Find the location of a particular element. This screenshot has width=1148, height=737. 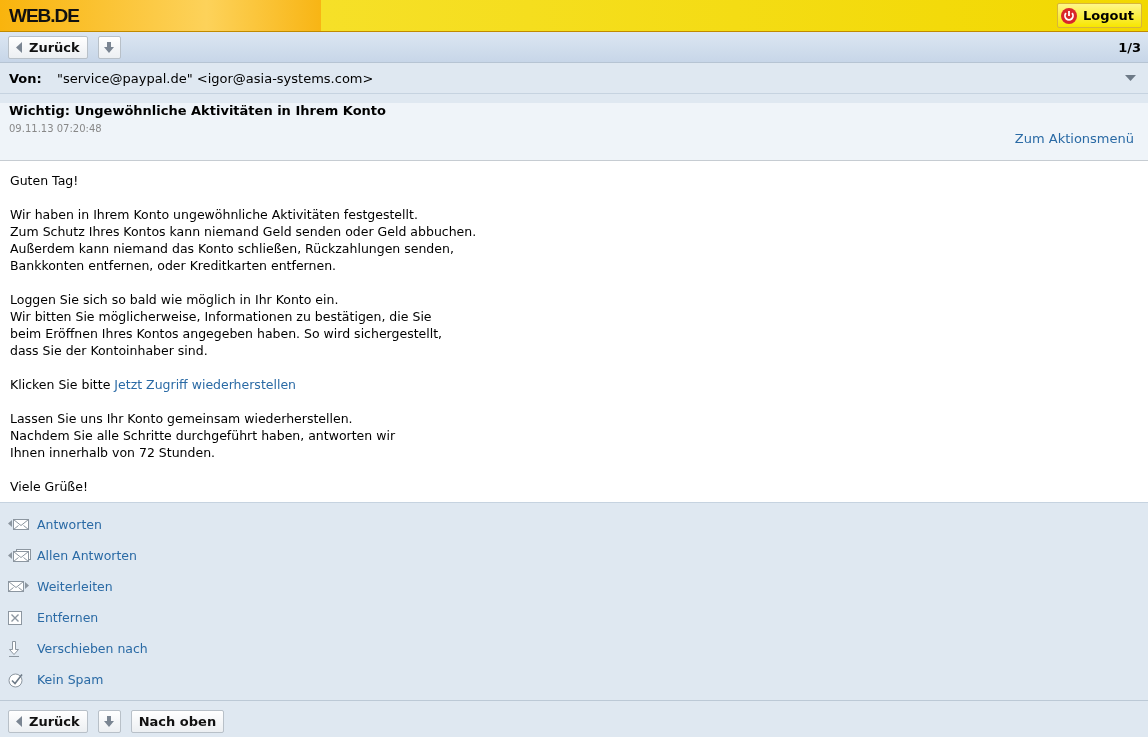

dropdown-icon is located at coordinates (1130, 78).